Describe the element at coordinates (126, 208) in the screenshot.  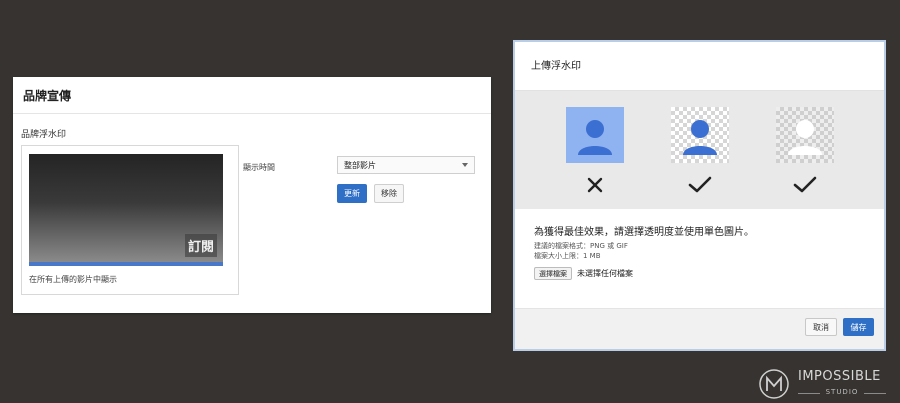
I see `video-preview: 訂閱` at that location.